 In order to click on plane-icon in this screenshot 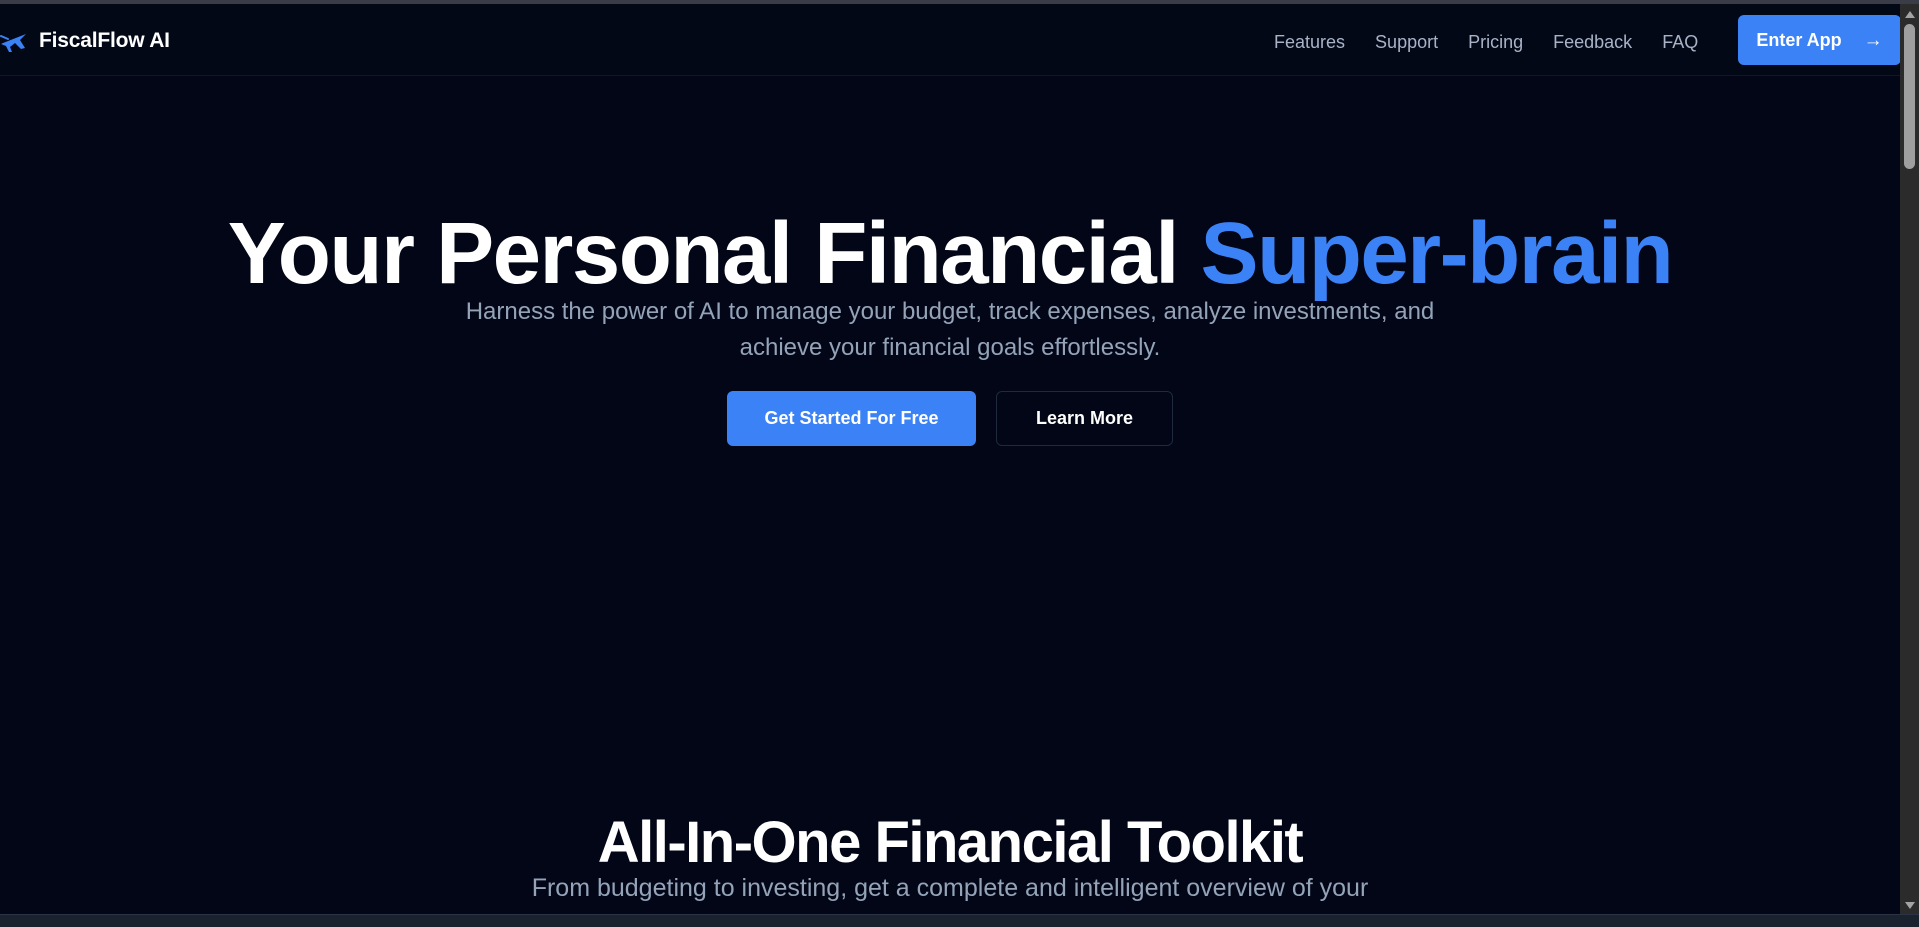, I will do `click(13, 43)`.